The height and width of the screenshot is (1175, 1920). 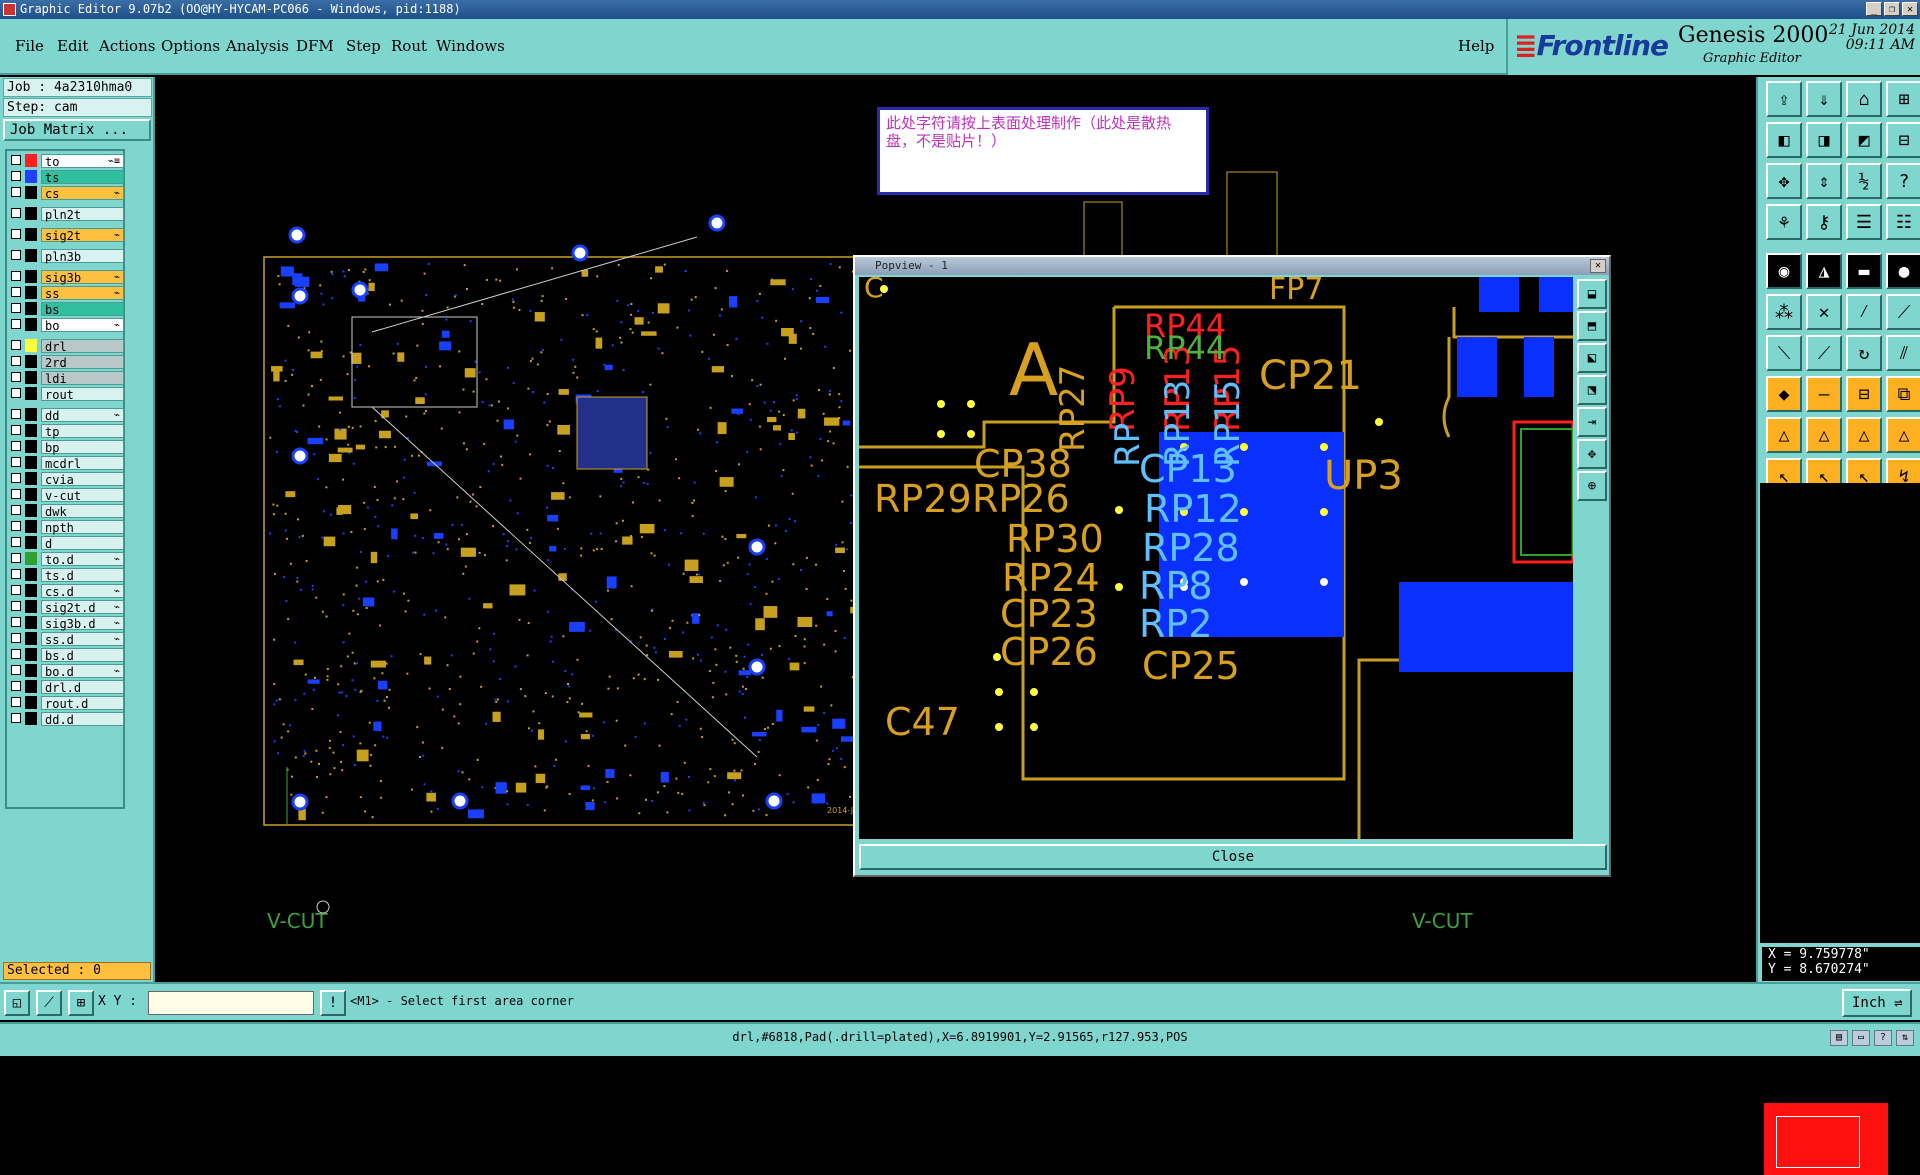 I want to click on layer-name: 2rd, so click(x=82, y=362).